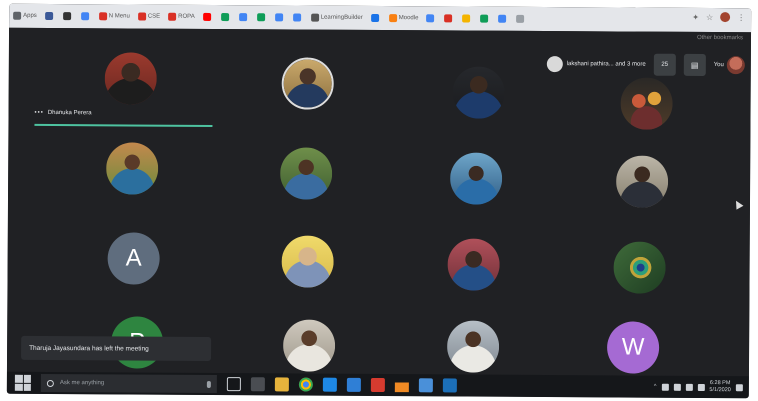 The image size is (758, 401). What do you see at coordinates (701, 387) in the screenshot?
I see `keyboard-icon` at bounding box center [701, 387].